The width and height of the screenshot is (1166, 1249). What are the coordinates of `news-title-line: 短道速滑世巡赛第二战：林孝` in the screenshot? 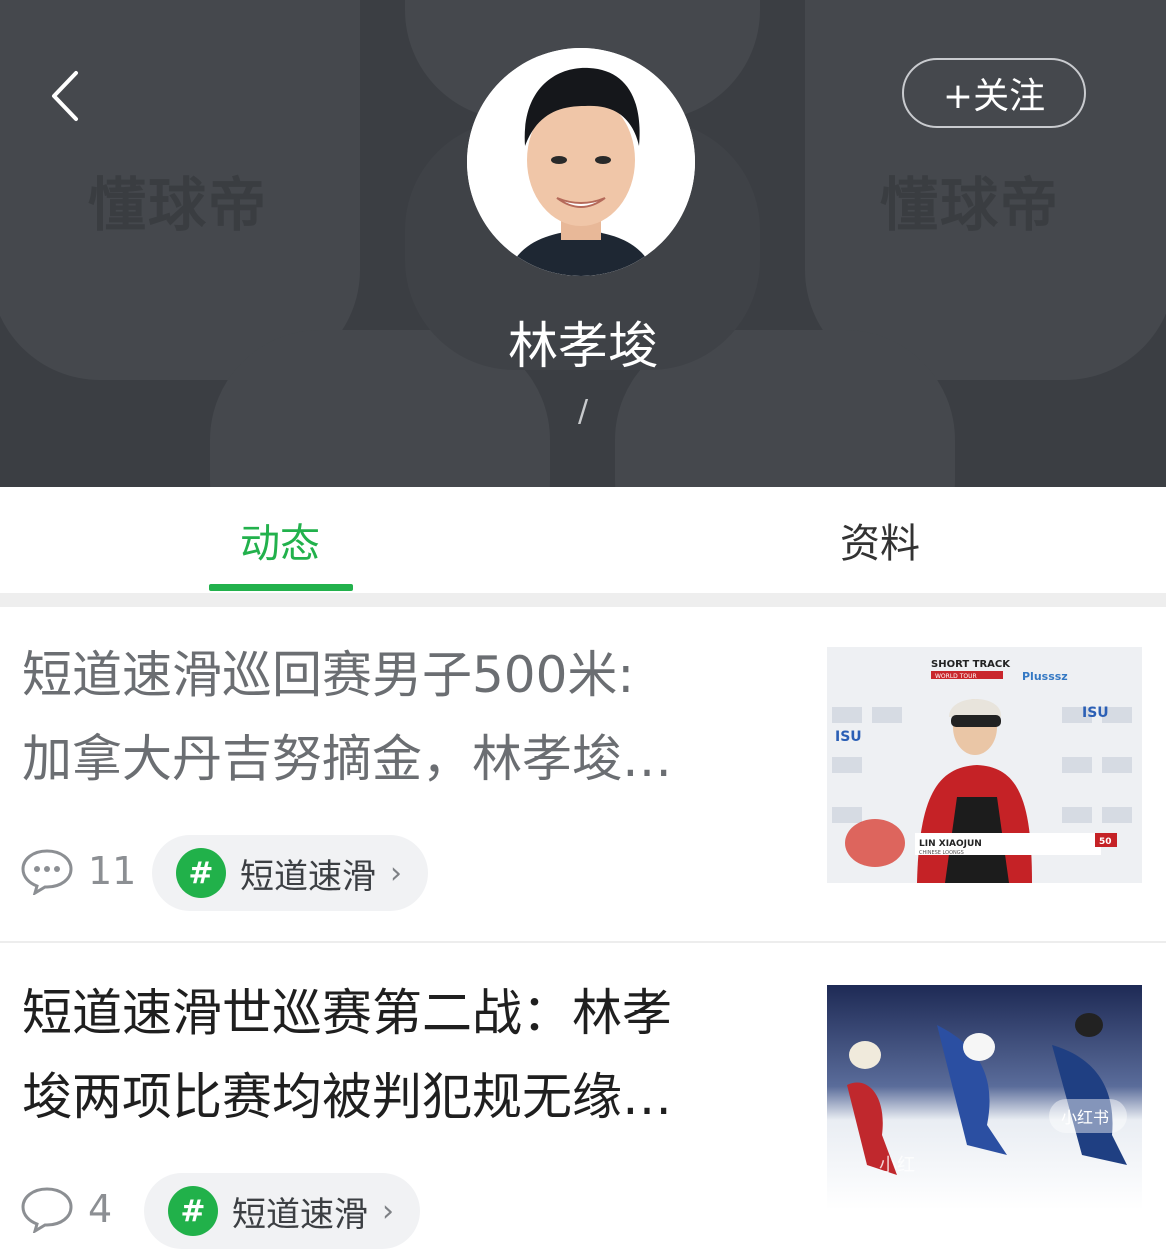 It's located at (347, 1013).